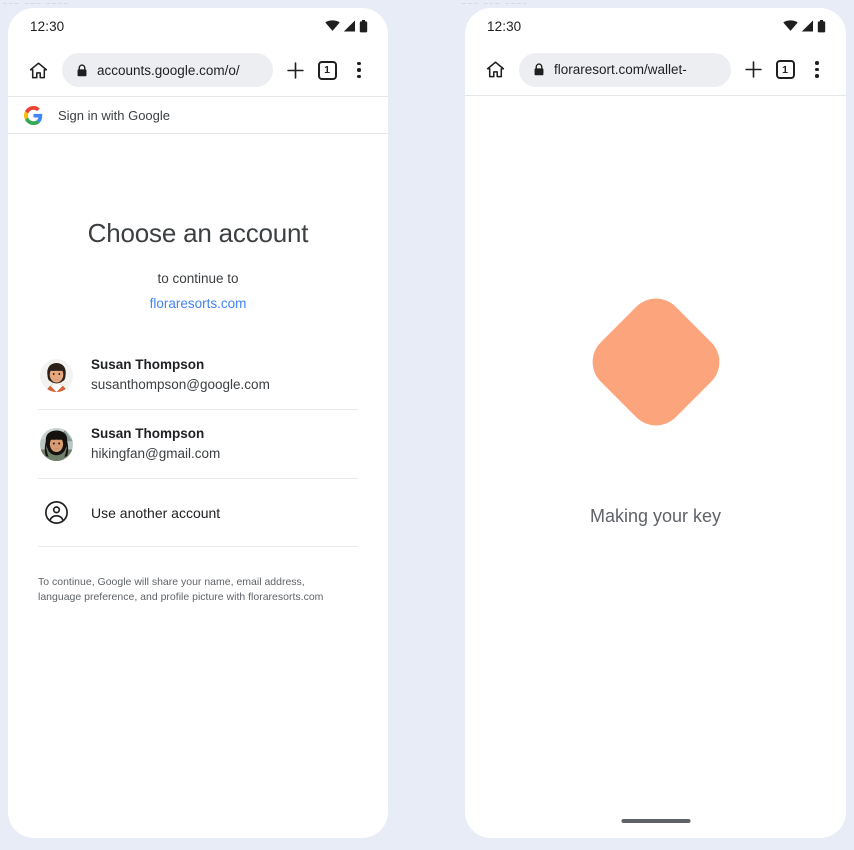 The image size is (854, 850). I want to click on overflow-menu-button-left, so click(359, 70).